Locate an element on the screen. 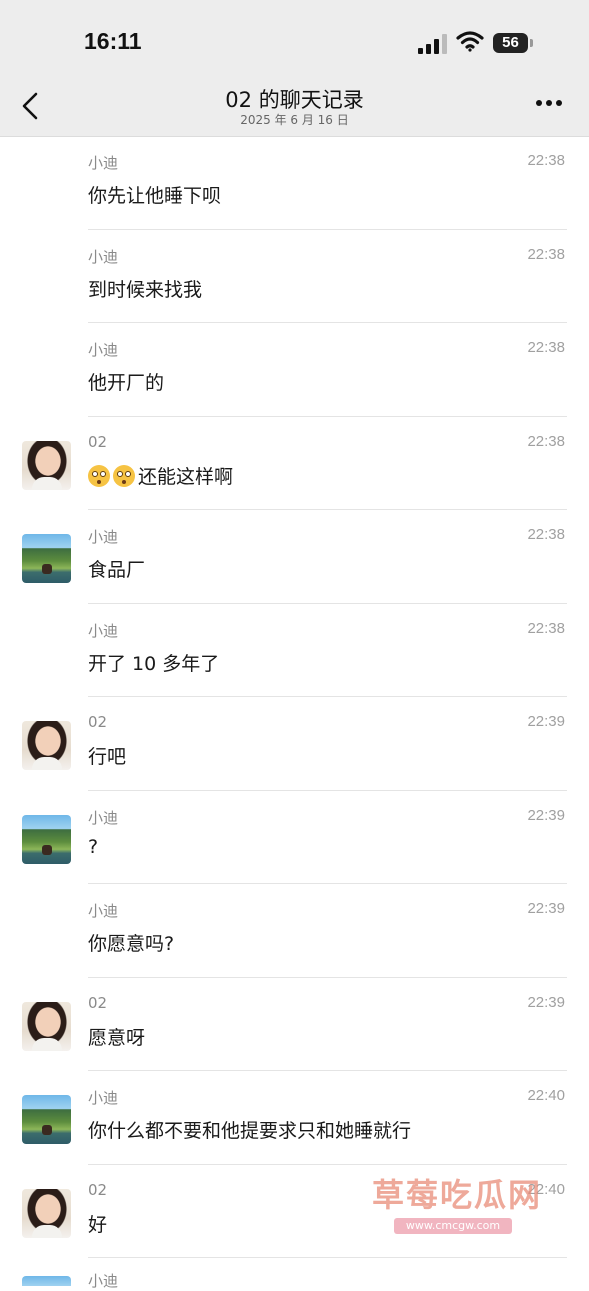 Image resolution: width=589 pixels, height=1291 pixels. watermark-url: www.cmcgw.com is located at coordinates (453, 1226).